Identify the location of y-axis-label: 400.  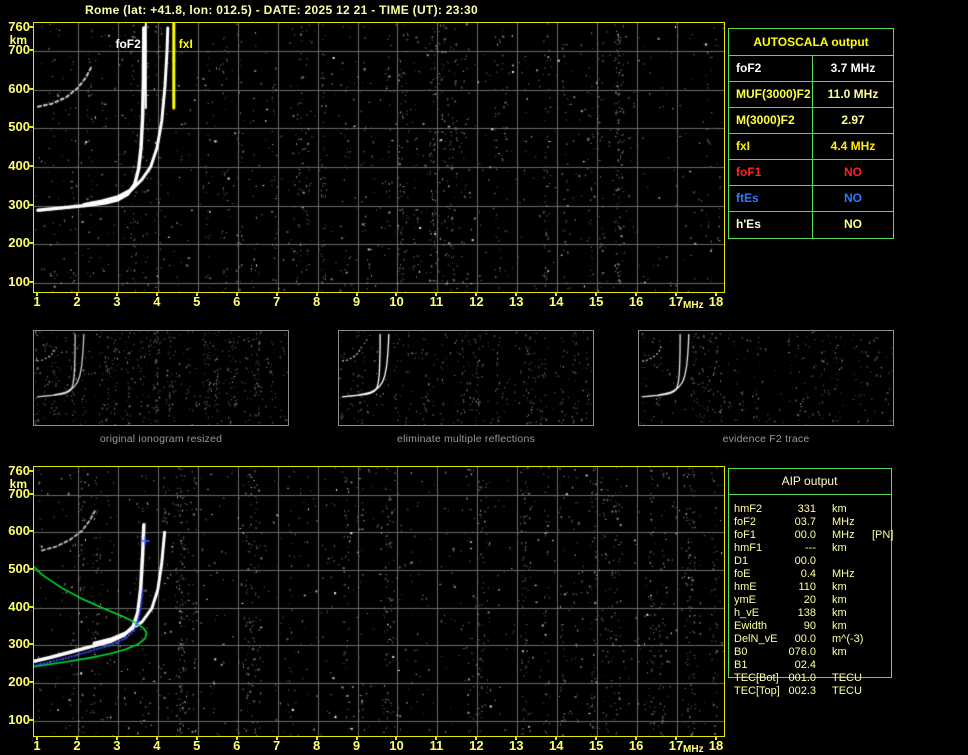
(19, 606).